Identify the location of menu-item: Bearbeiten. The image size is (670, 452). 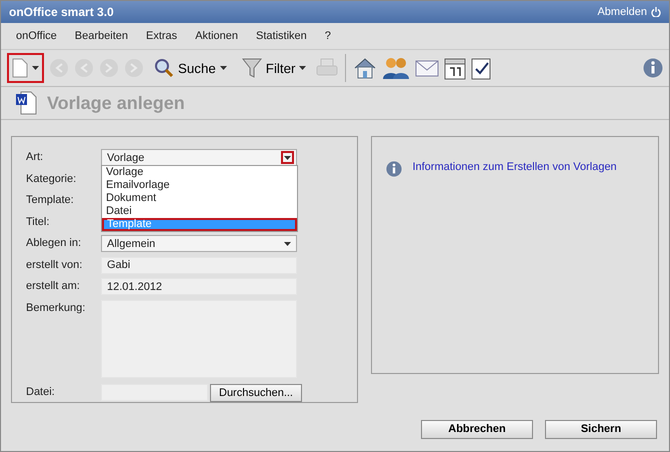
(101, 36).